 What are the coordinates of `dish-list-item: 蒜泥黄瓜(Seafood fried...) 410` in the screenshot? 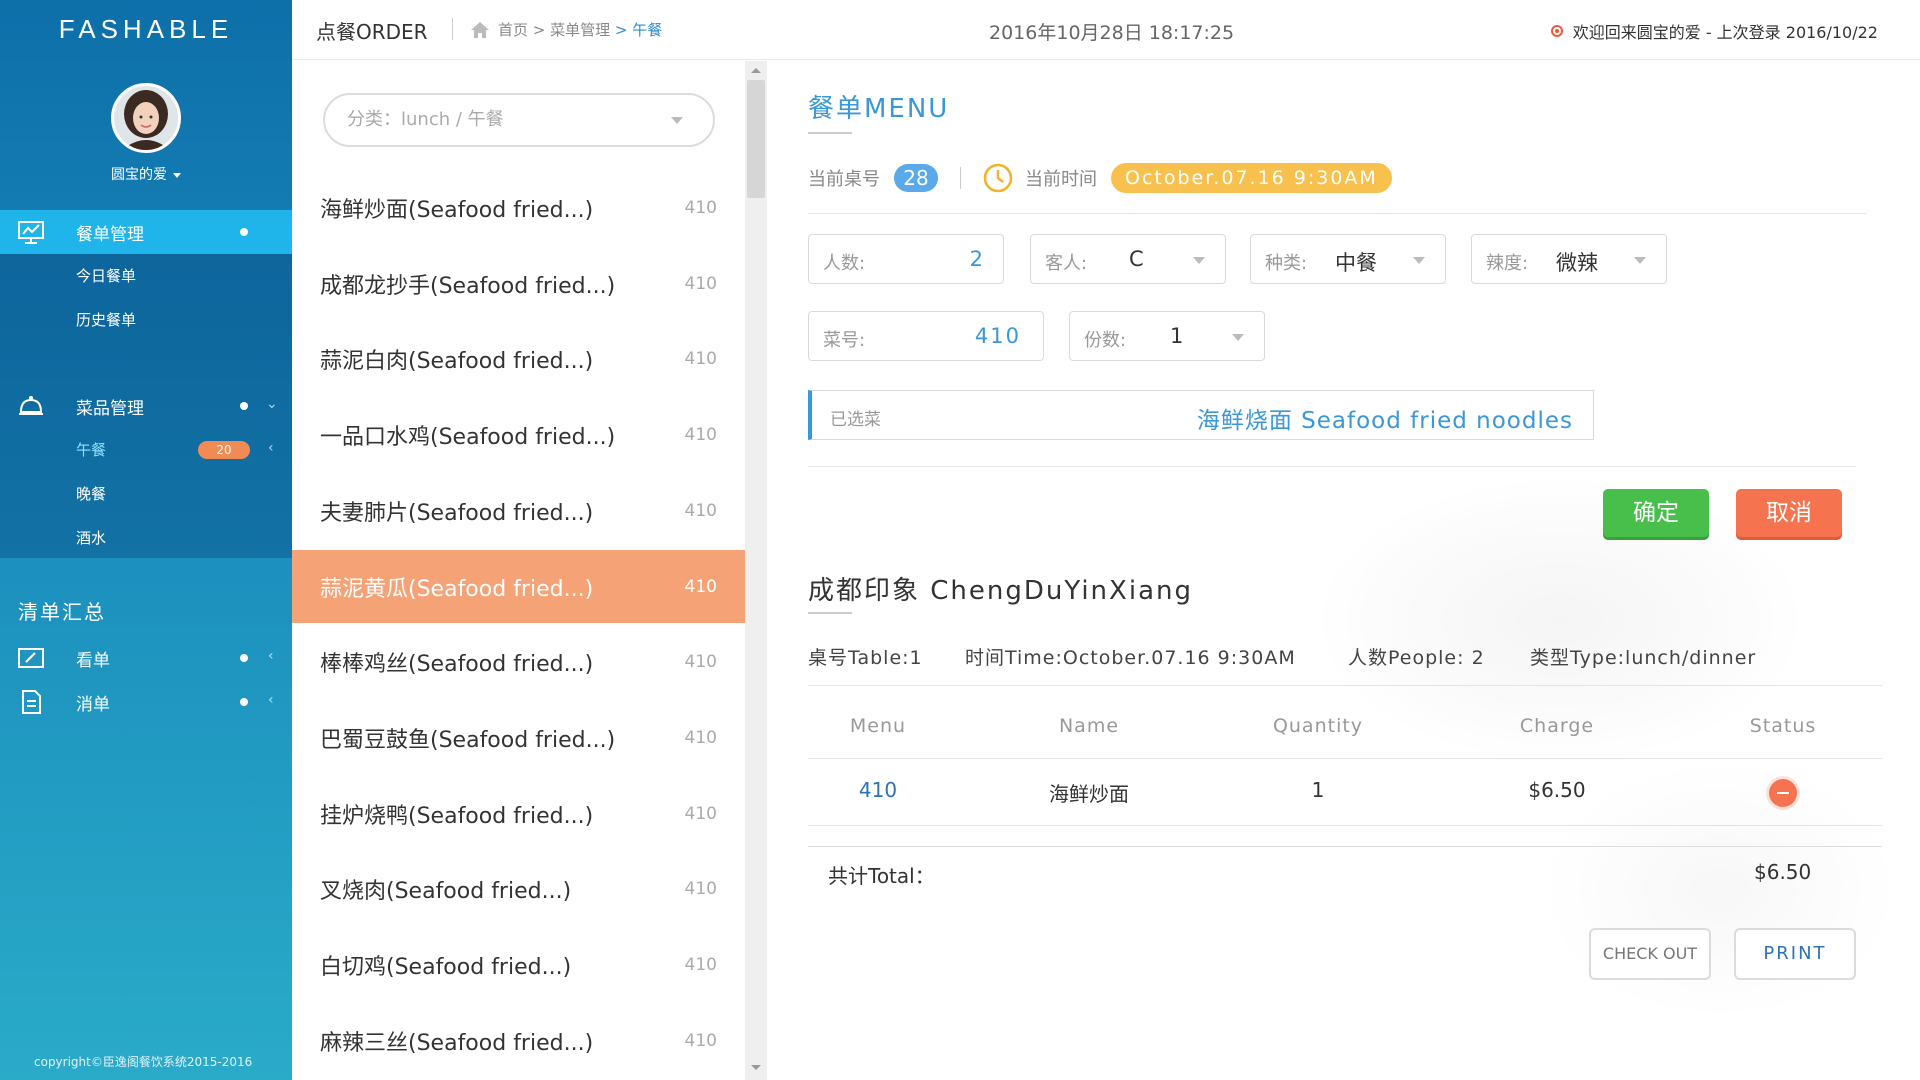 It's located at (518, 586).